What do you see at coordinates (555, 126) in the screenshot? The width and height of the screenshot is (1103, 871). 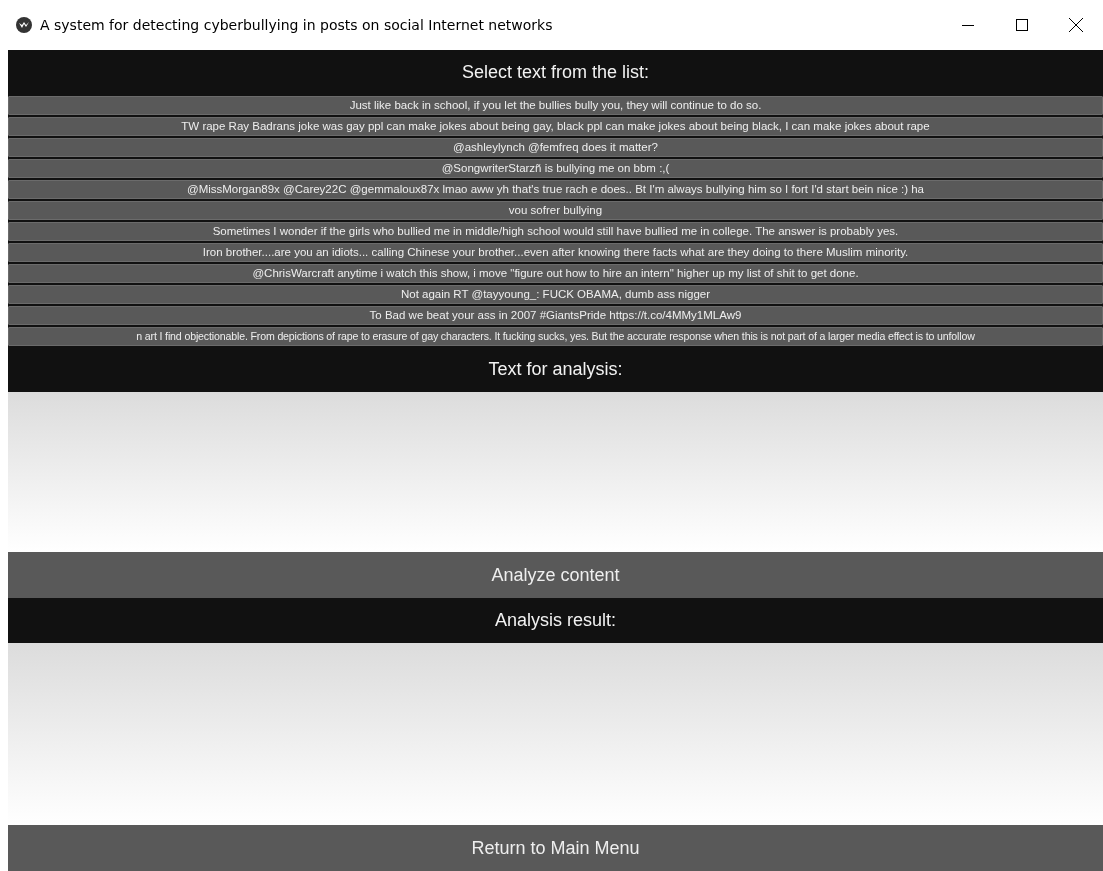 I see `post-item: TW rape Ray Badrans joke was gay ppl can make jokes about being gay, black ppl can make jokes about being black, I can make jokes about rape` at bounding box center [555, 126].